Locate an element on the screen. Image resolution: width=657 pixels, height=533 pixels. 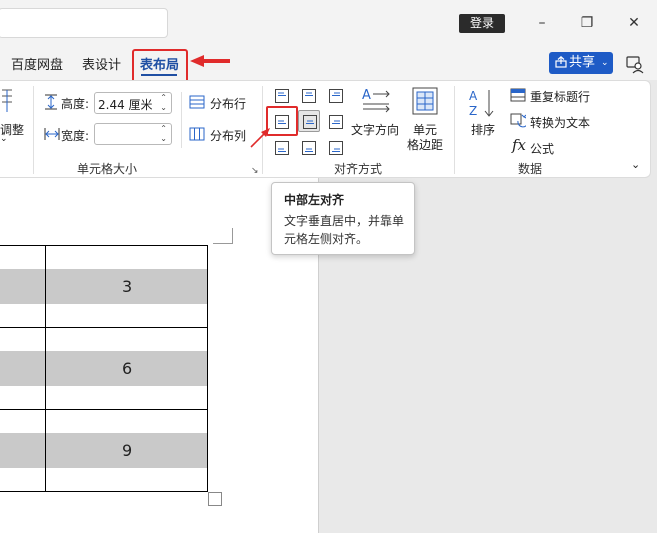
width-input: ⌃ ⌄ is located at coordinates (133, 134).